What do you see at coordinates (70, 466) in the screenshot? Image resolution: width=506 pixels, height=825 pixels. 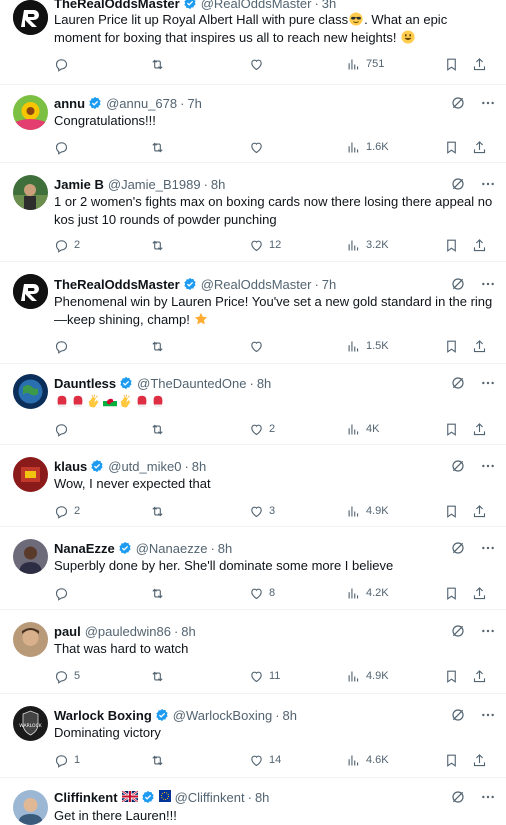 I see `display-name: klaus` at bounding box center [70, 466].